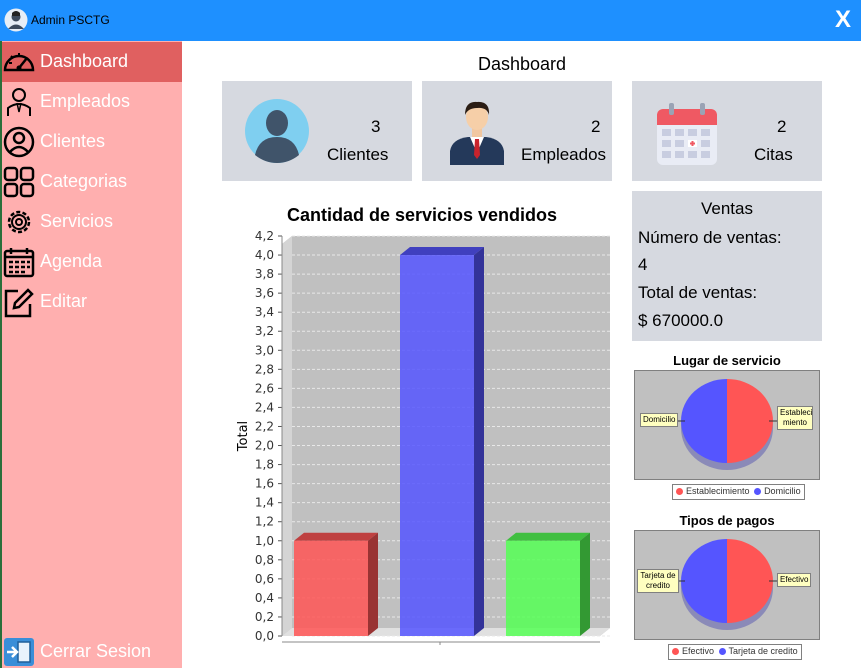  I want to click on y-tick-label: 3,8, so click(264, 274).